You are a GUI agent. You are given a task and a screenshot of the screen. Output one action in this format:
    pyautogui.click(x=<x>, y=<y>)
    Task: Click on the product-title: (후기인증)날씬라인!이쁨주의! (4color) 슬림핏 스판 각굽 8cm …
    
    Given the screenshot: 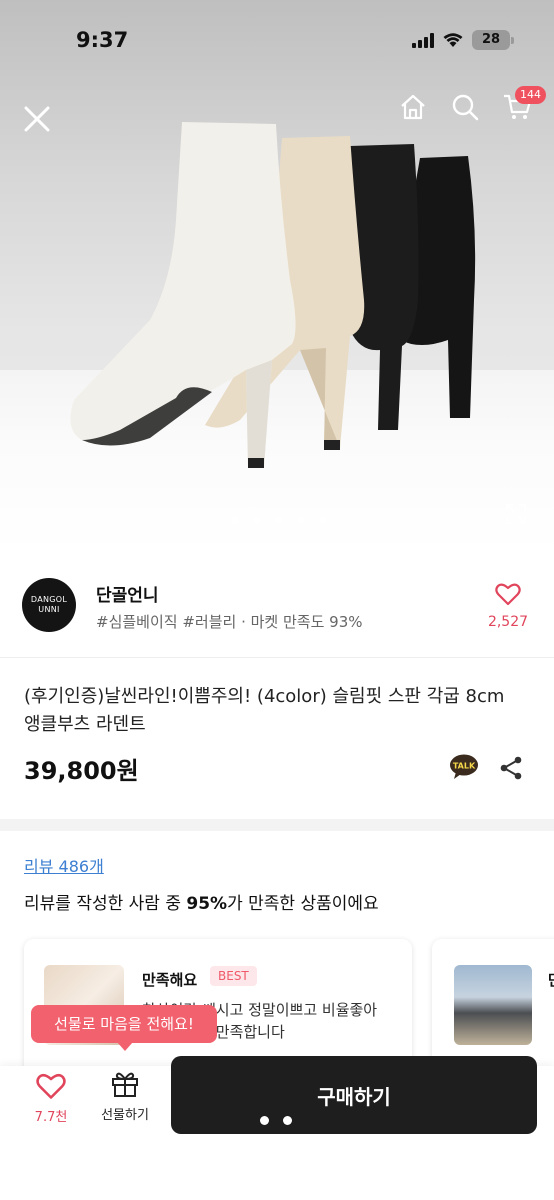 What is the action you would take?
    pyautogui.click(x=264, y=710)
    